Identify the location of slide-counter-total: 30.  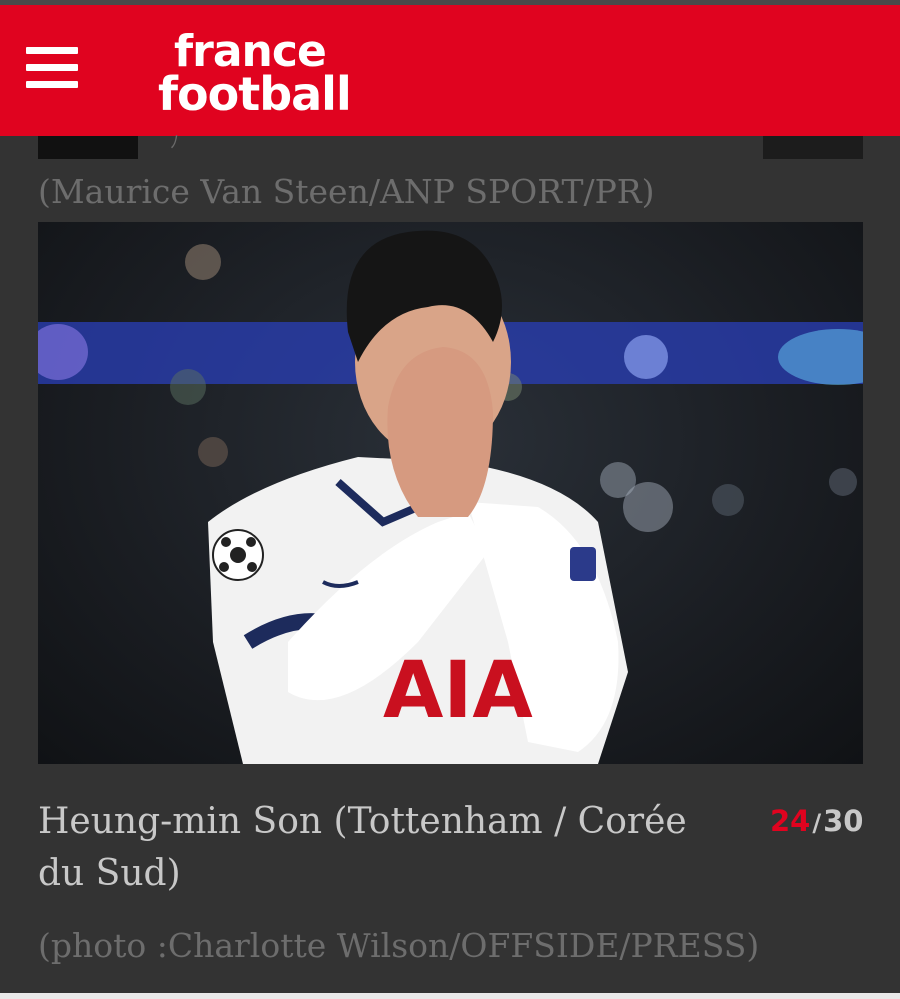
(843, 821).